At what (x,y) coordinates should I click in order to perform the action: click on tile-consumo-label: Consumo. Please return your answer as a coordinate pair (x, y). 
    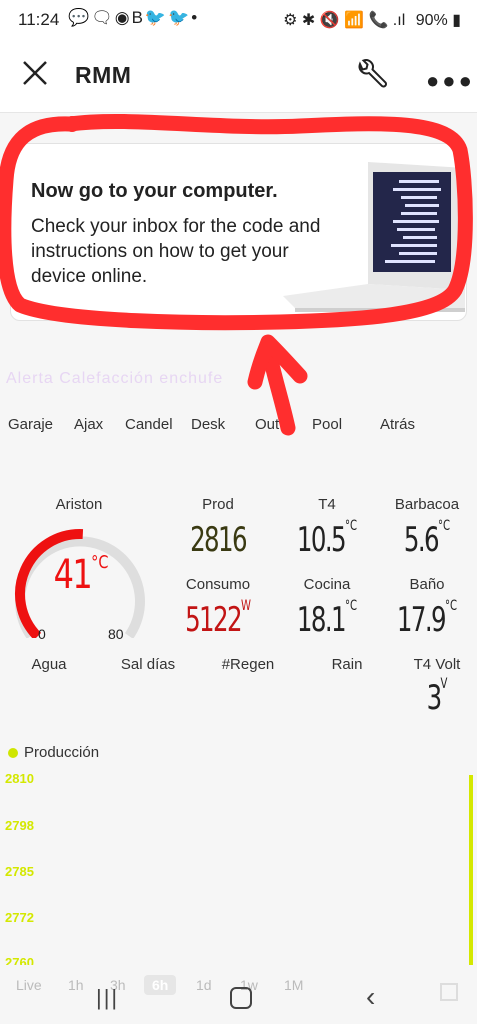
    Looking at the image, I should click on (218, 584).